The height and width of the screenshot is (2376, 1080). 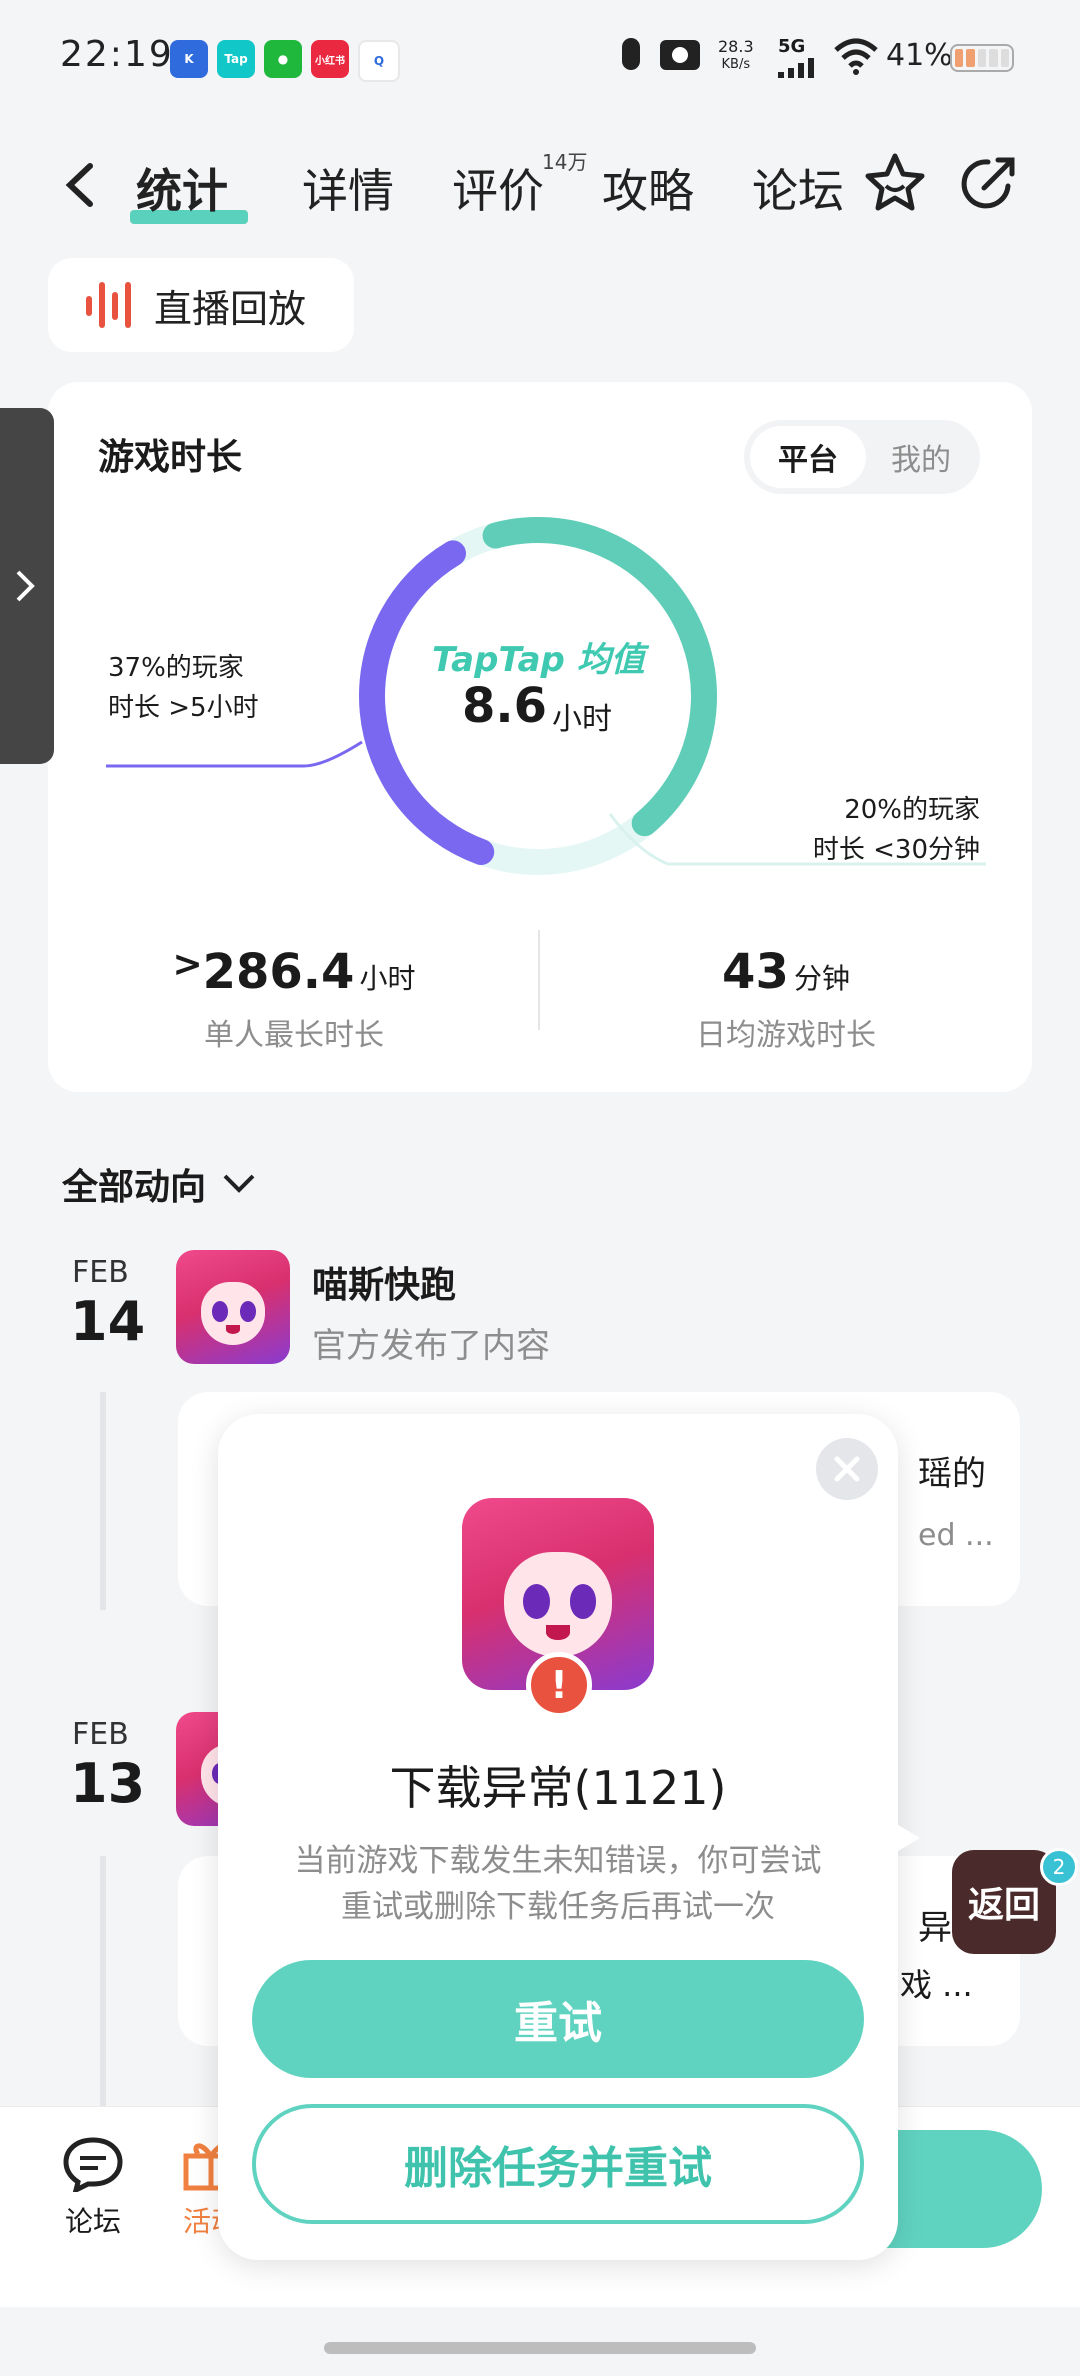 What do you see at coordinates (431, 1346) in the screenshot?
I see `entry-action: 官方发布了内容` at bounding box center [431, 1346].